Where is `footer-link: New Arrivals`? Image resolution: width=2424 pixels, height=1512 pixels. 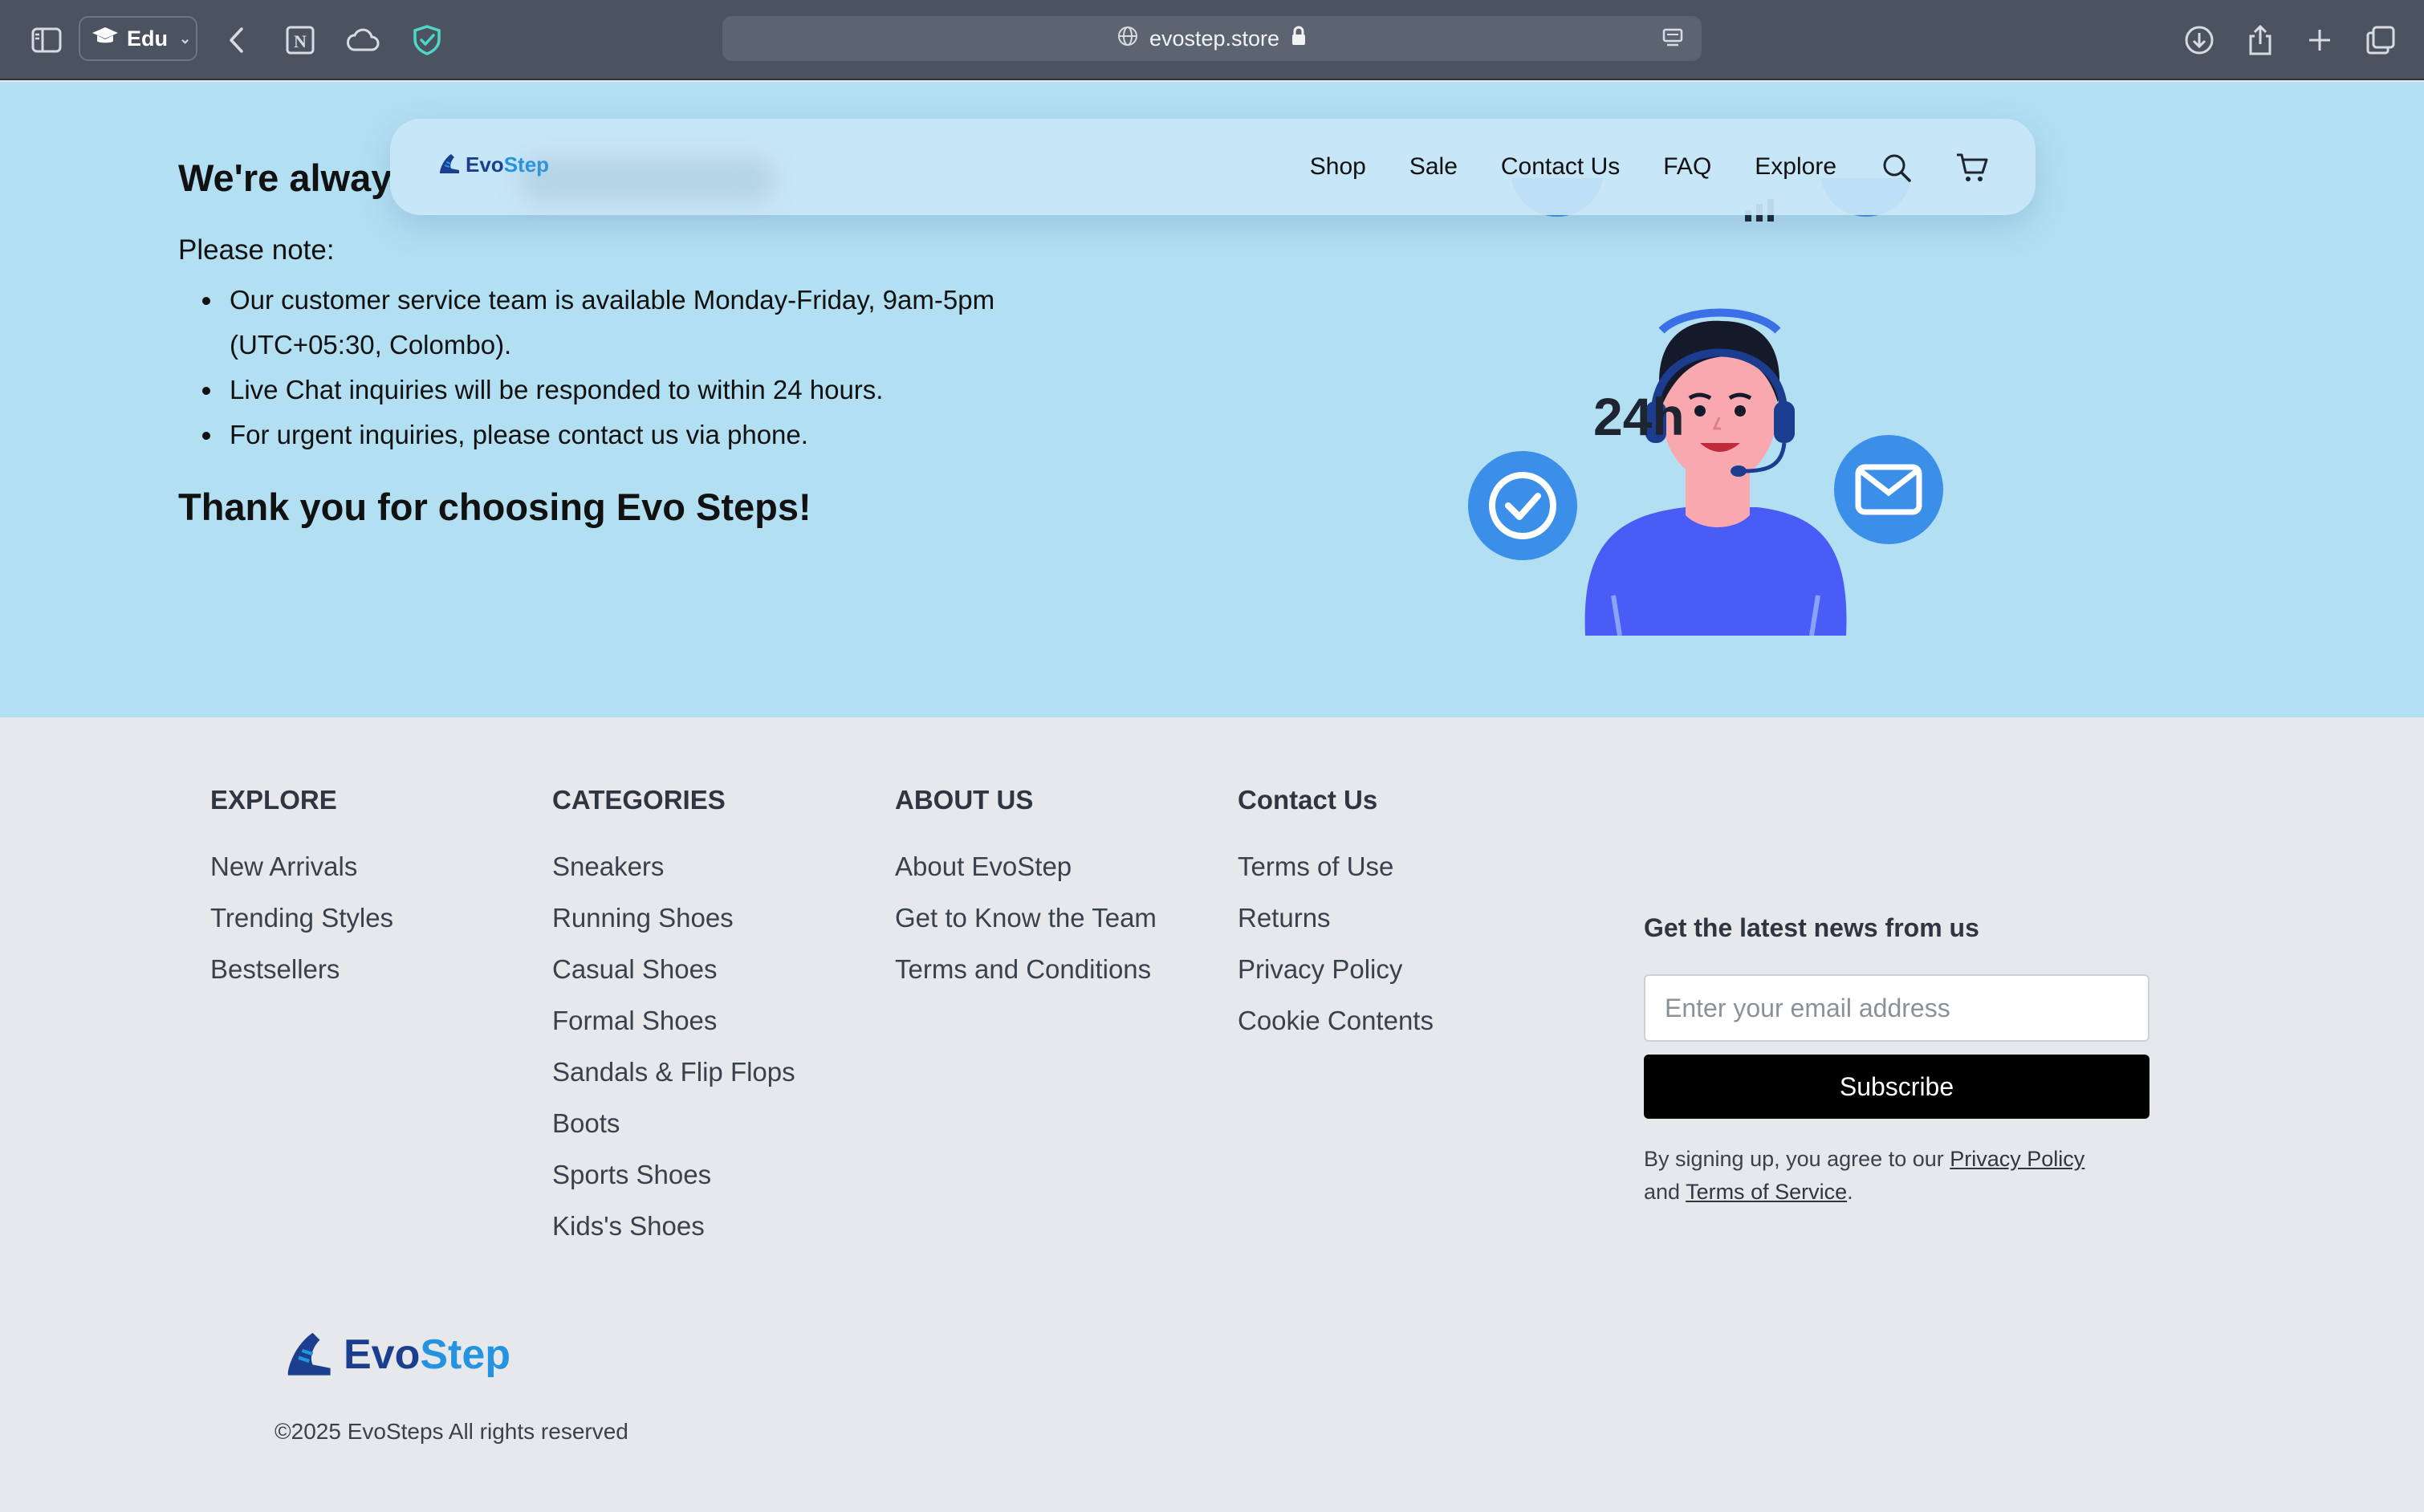 footer-link: New Arrivals is located at coordinates (301, 876).